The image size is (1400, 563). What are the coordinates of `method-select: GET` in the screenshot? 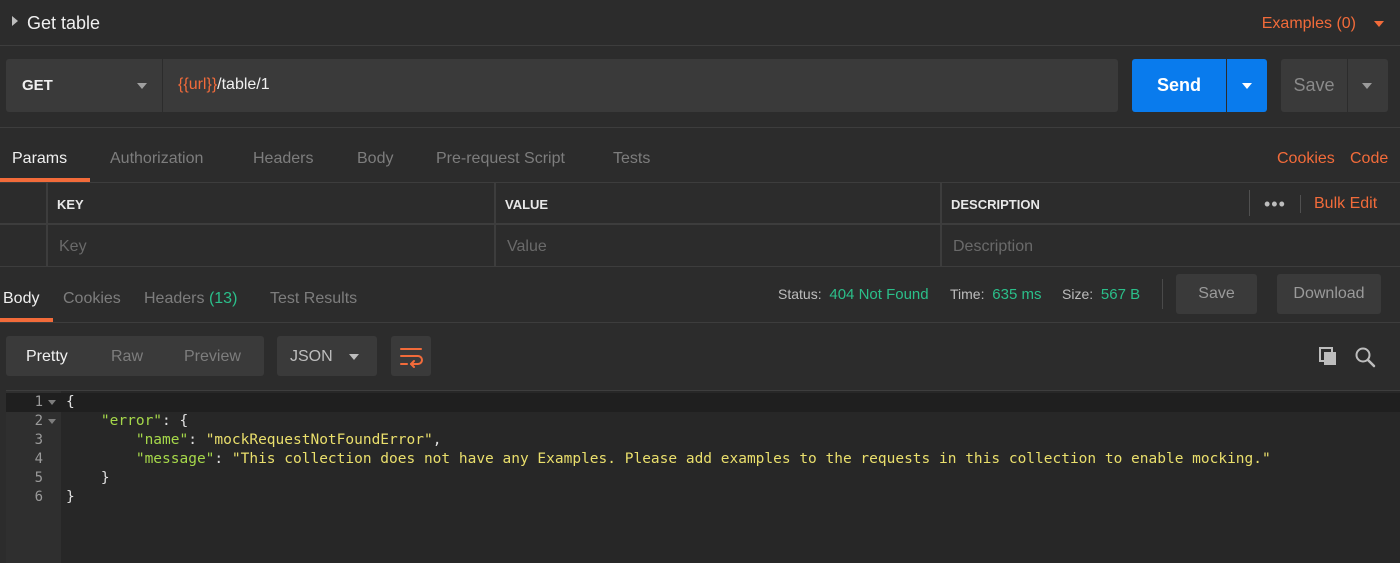 It's located at (84, 85).